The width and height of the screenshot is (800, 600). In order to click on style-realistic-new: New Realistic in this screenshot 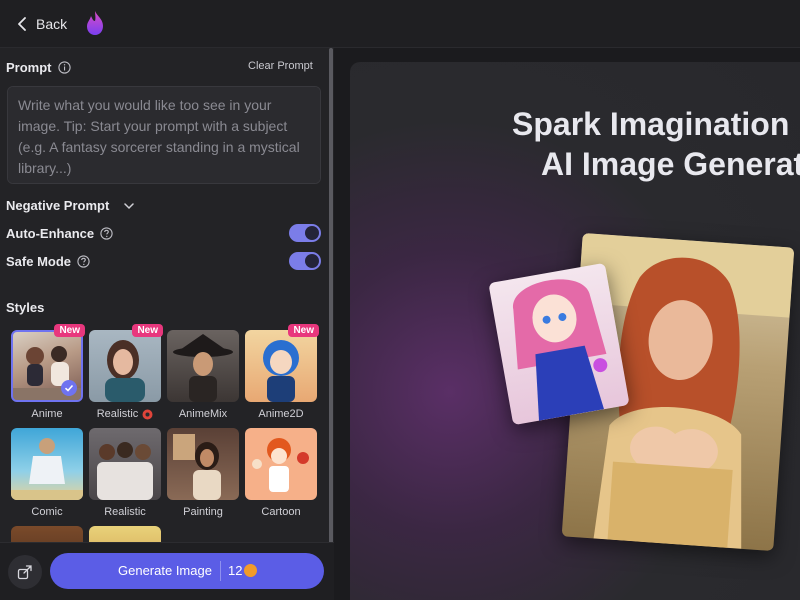, I will do `click(126, 372)`.